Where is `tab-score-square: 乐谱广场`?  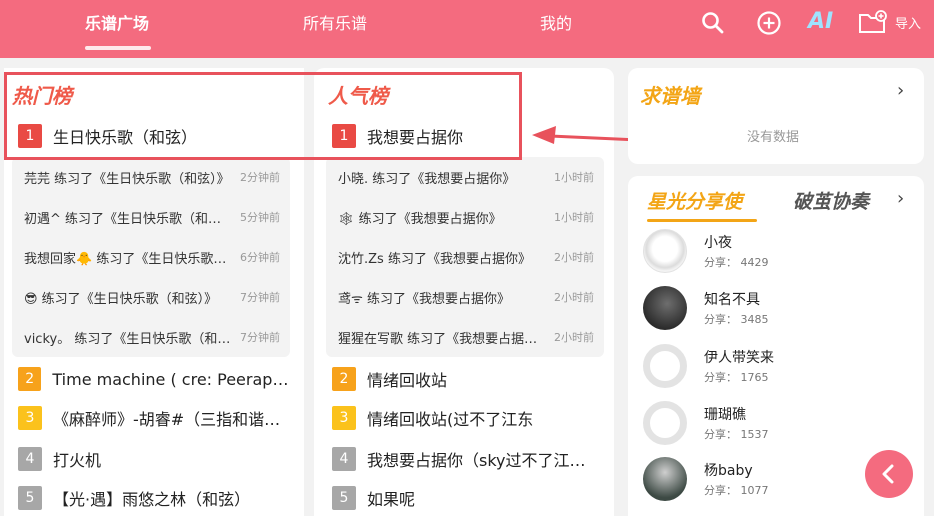 tab-score-square: 乐谱广场 is located at coordinates (117, 22).